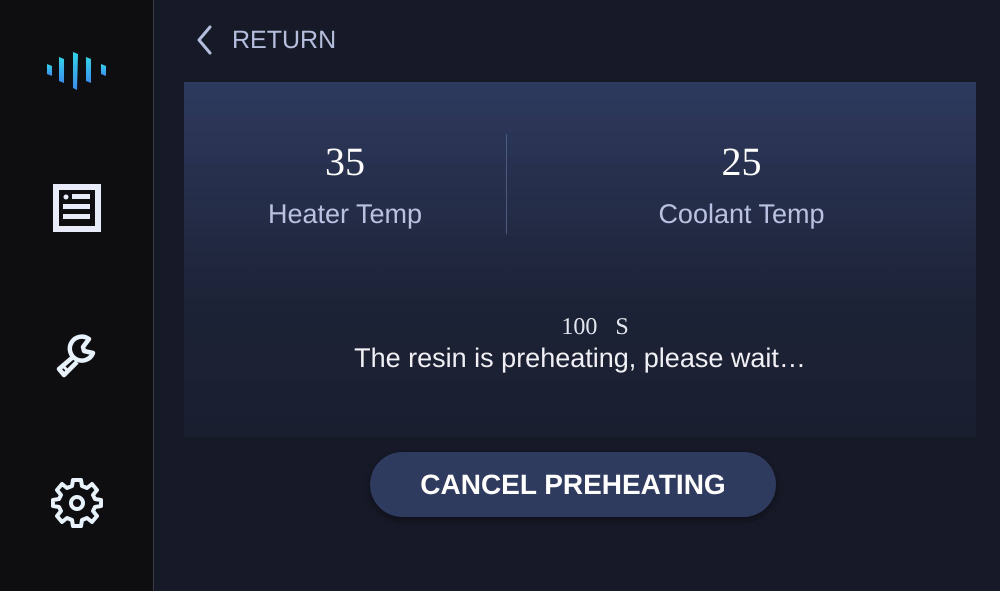  I want to click on sound-wave-logo-icon, so click(77, 71).